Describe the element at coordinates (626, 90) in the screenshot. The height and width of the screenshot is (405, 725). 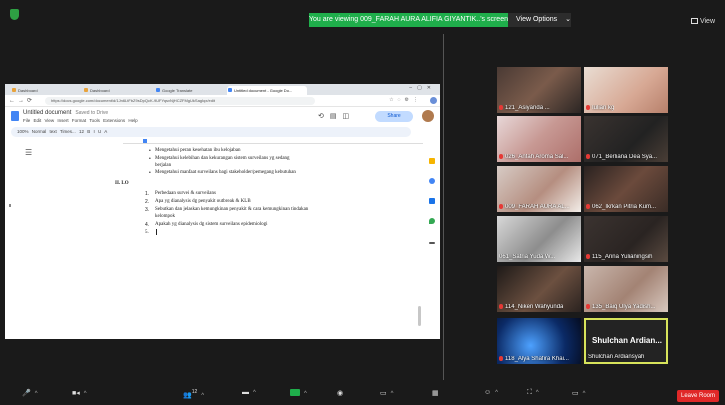
I see `participant-tile: Iulian kg` at that location.